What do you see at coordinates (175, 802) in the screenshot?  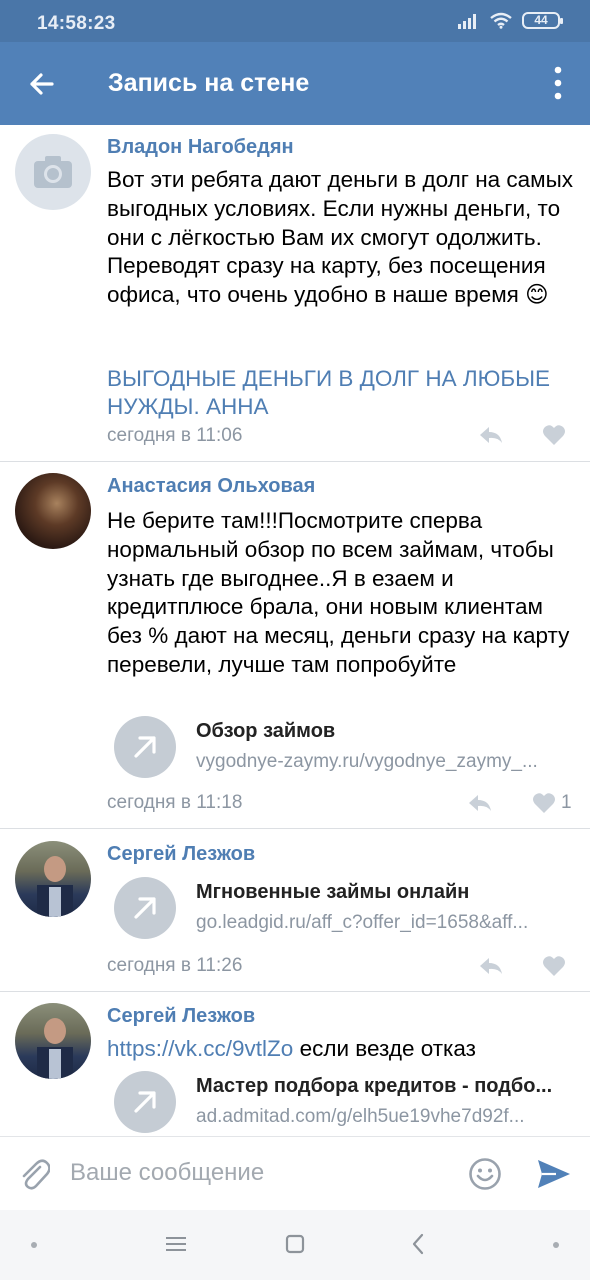 I see `comment-time: сегодня в 11:18` at bounding box center [175, 802].